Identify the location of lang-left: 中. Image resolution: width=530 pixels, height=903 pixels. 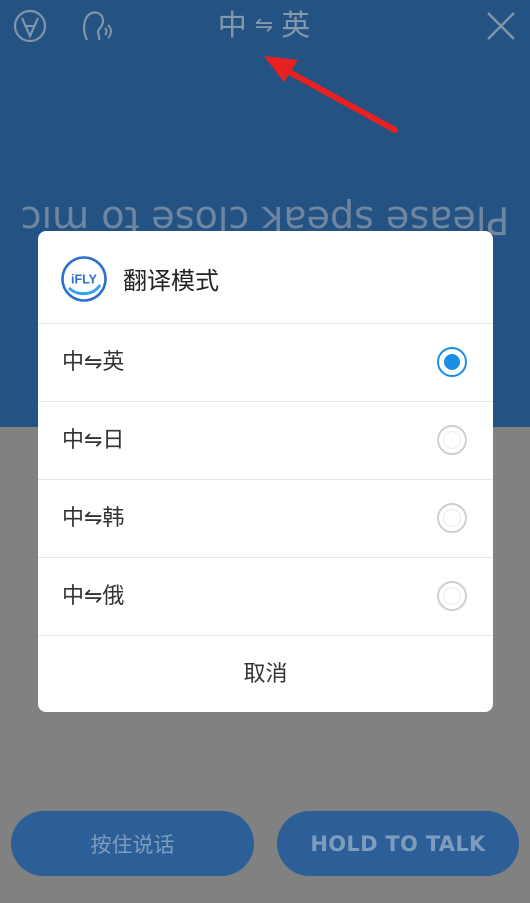
(233, 25).